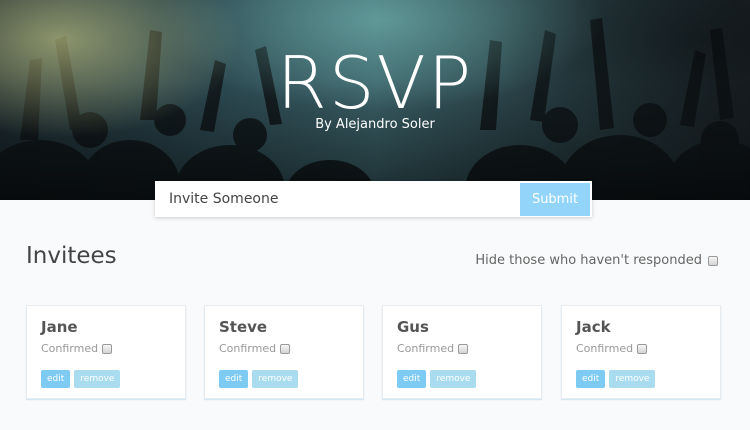  I want to click on invite-form: Submit, so click(373, 199).